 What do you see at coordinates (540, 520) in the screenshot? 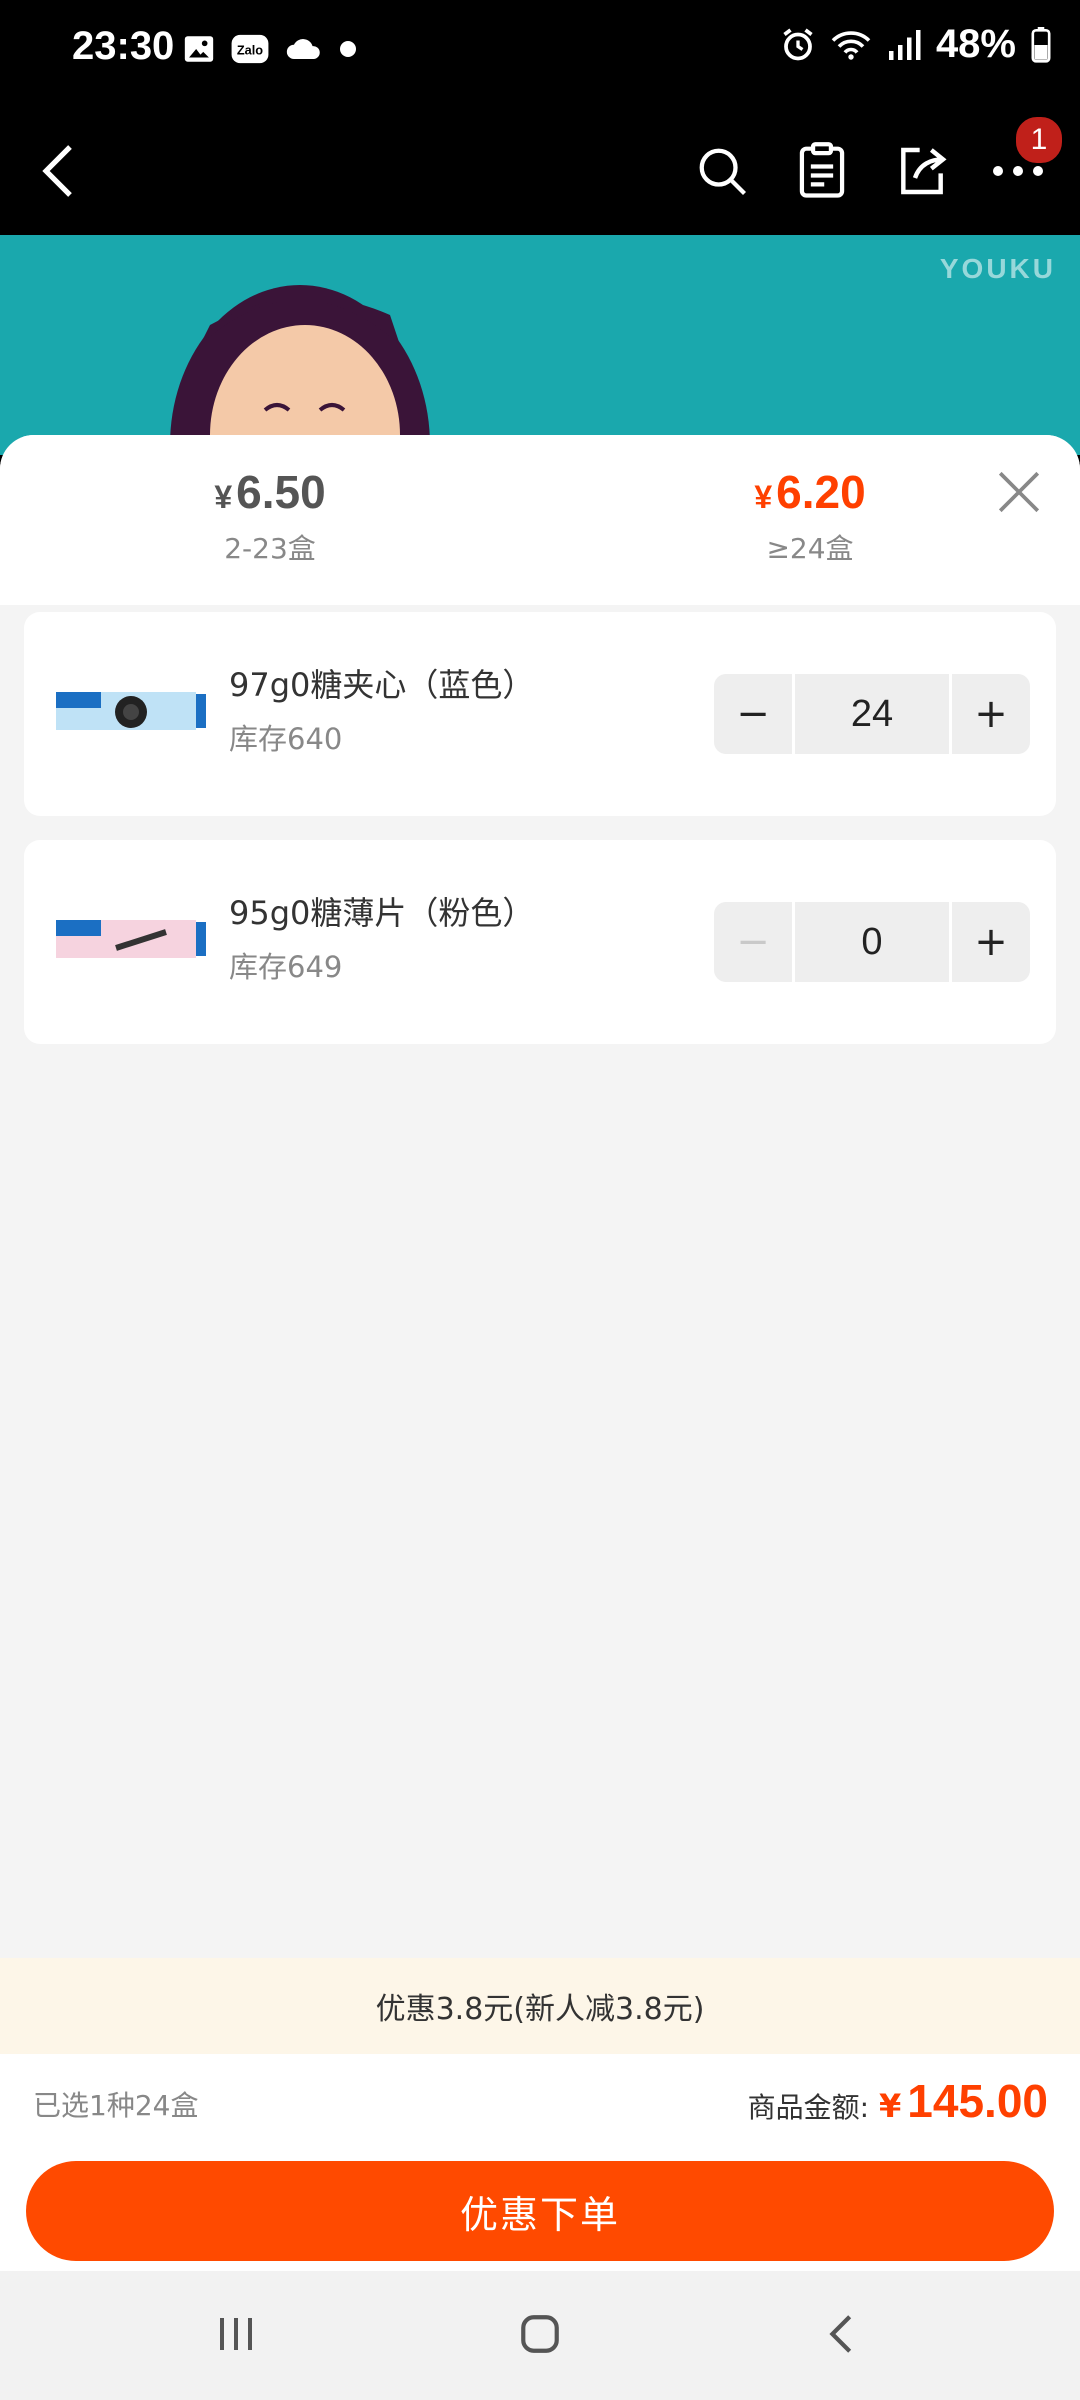
I see `price-tier-header: ¥6.50 2-23盒 ¥6.20 ≥24盒` at bounding box center [540, 520].